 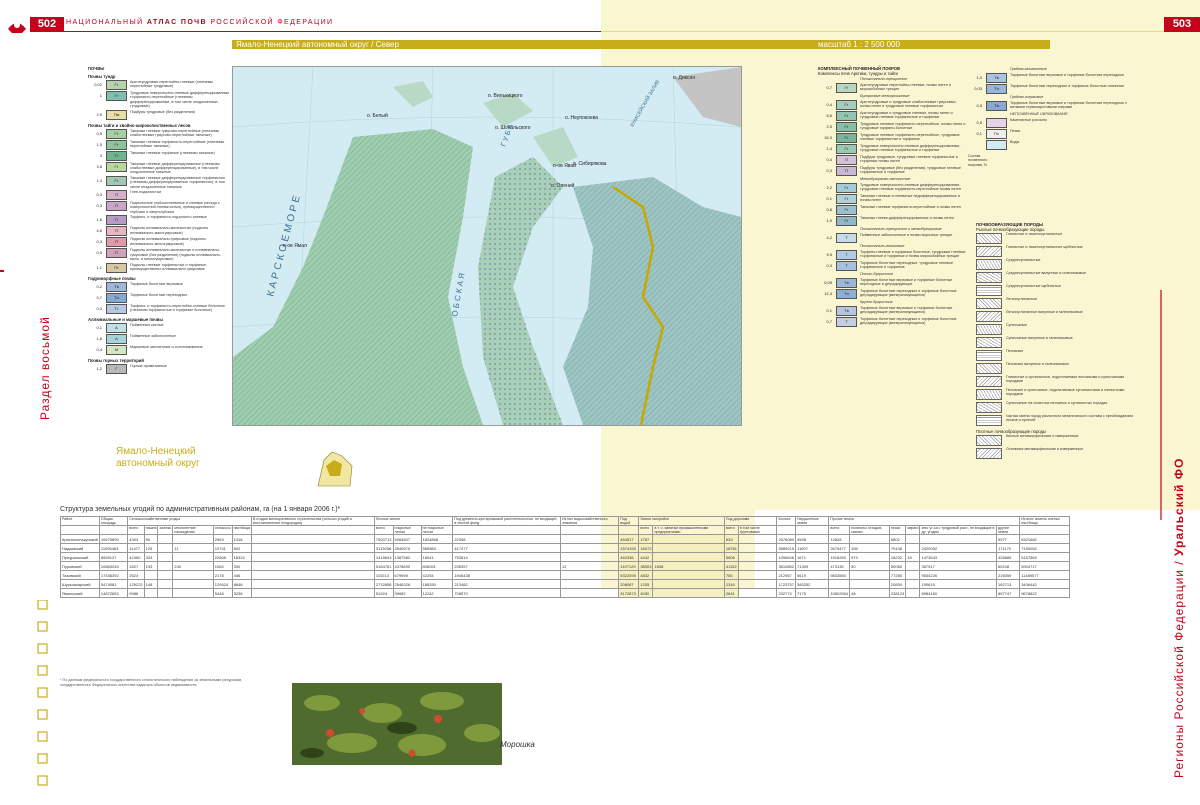 What do you see at coordinates (116, 338) in the screenshot?
I see `legend-swatch: А` at bounding box center [116, 338].